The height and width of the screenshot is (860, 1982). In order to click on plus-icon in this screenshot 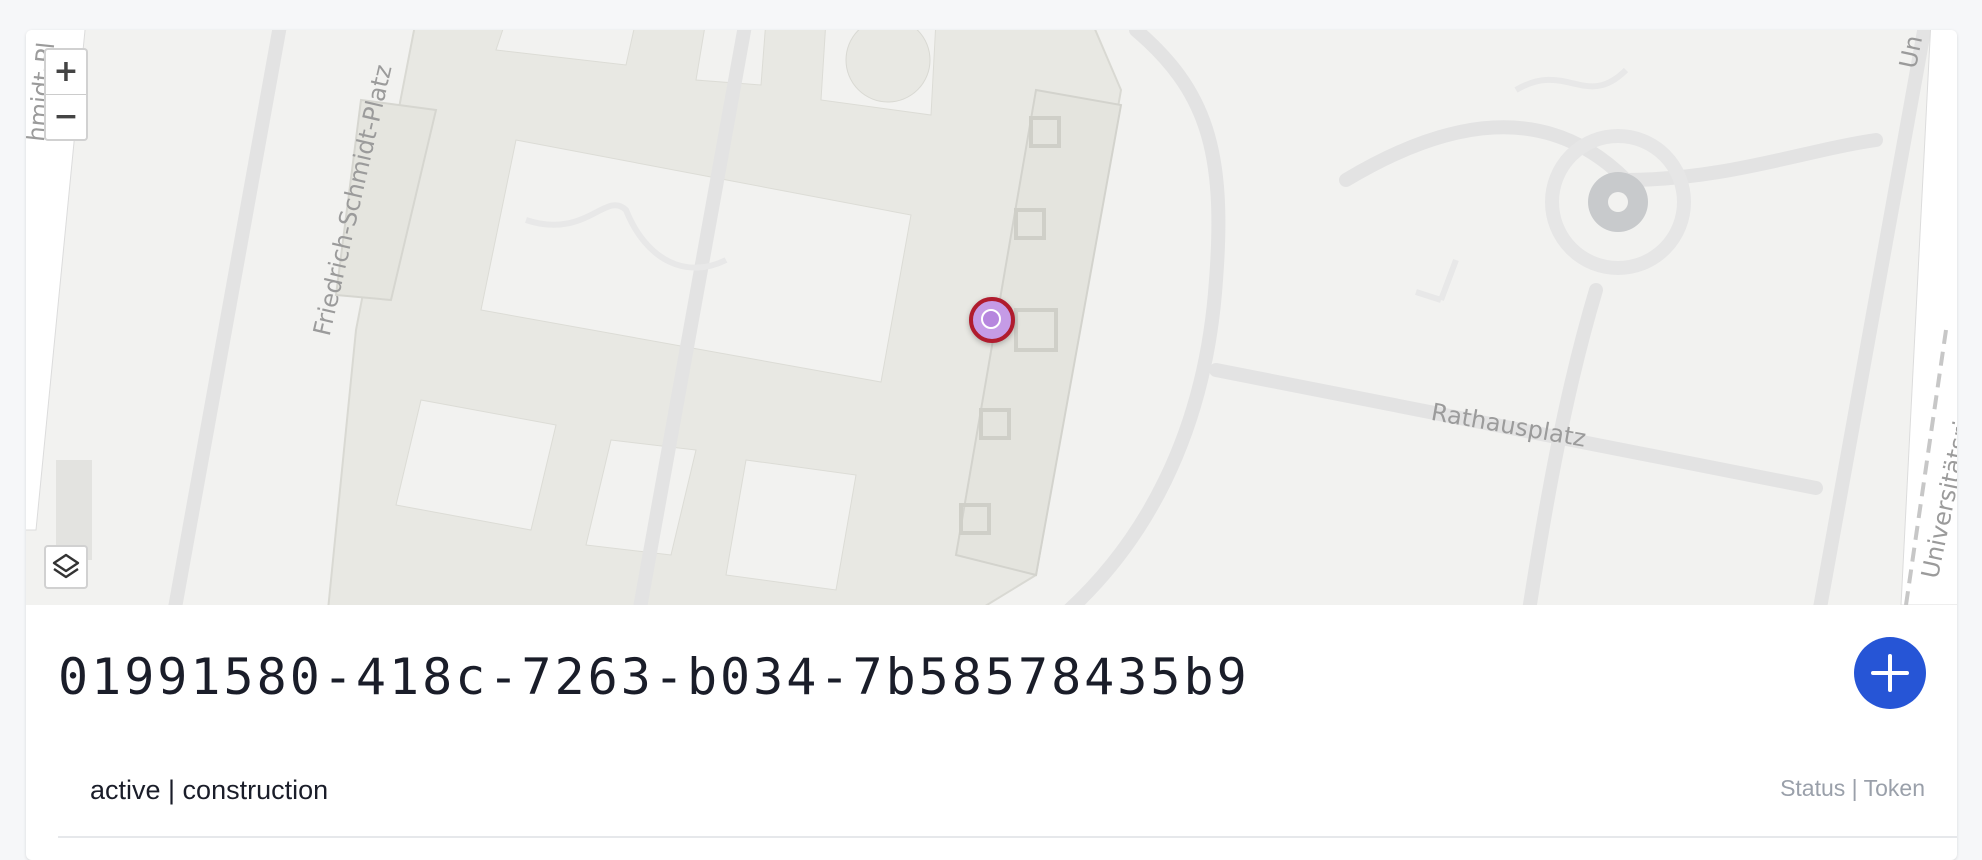, I will do `click(1890, 673)`.